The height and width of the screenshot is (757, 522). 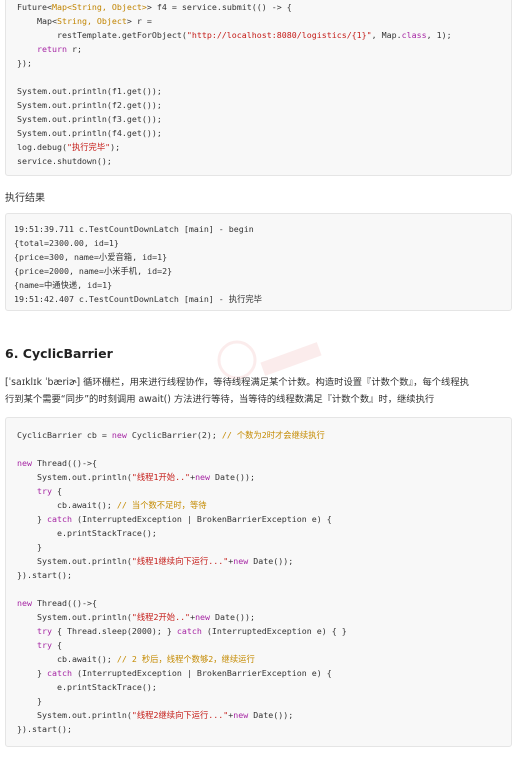 I want to click on code-token: Map<String, Object>, so click(x=99, y=7).